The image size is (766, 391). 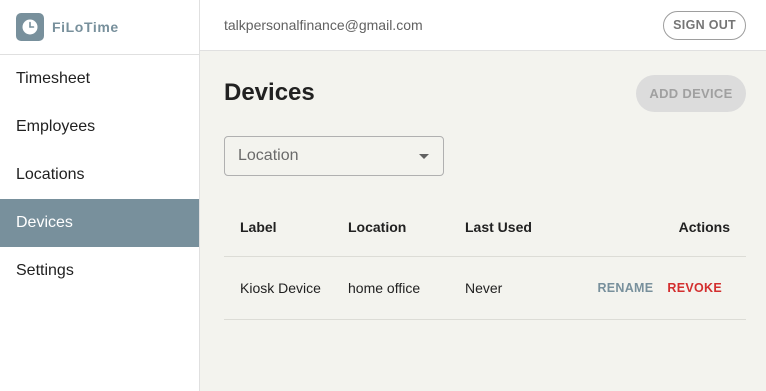 What do you see at coordinates (45, 270) in the screenshot?
I see `sidebar-item-label: Settings` at bounding box center [45, 270].